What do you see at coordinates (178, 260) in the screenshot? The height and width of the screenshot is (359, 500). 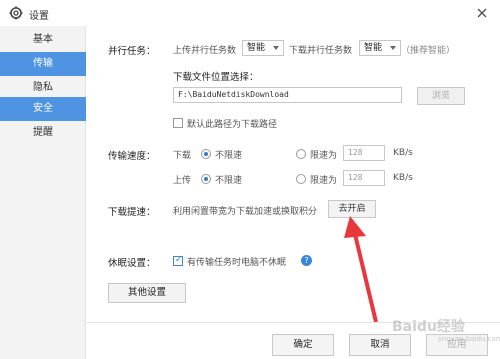 I see `no-sleep-checkbox` at bounding box center [178, 260].